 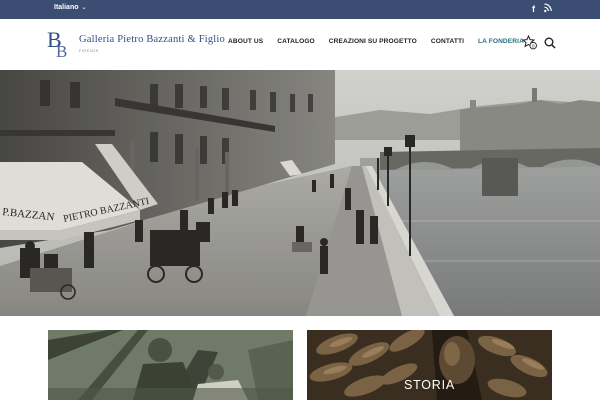 I want to click on rss-icon, so click(x=548, y=9).